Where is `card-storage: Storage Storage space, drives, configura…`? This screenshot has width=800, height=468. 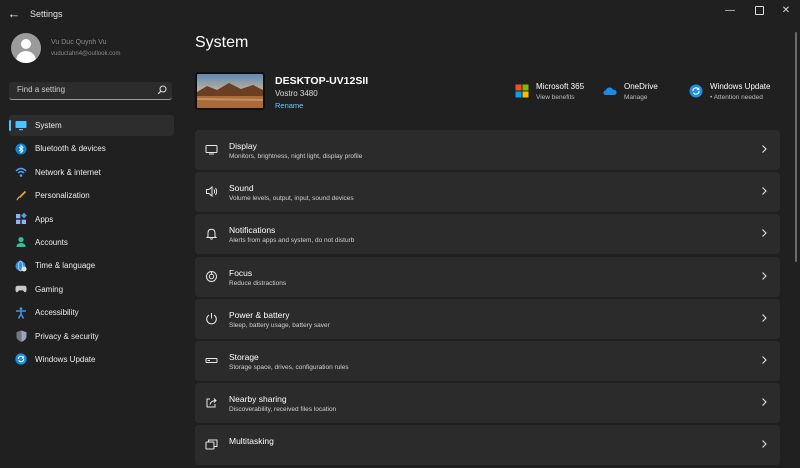
card-storage: Storage Storage space, drives, configura… is located at coordinates (487, 360).